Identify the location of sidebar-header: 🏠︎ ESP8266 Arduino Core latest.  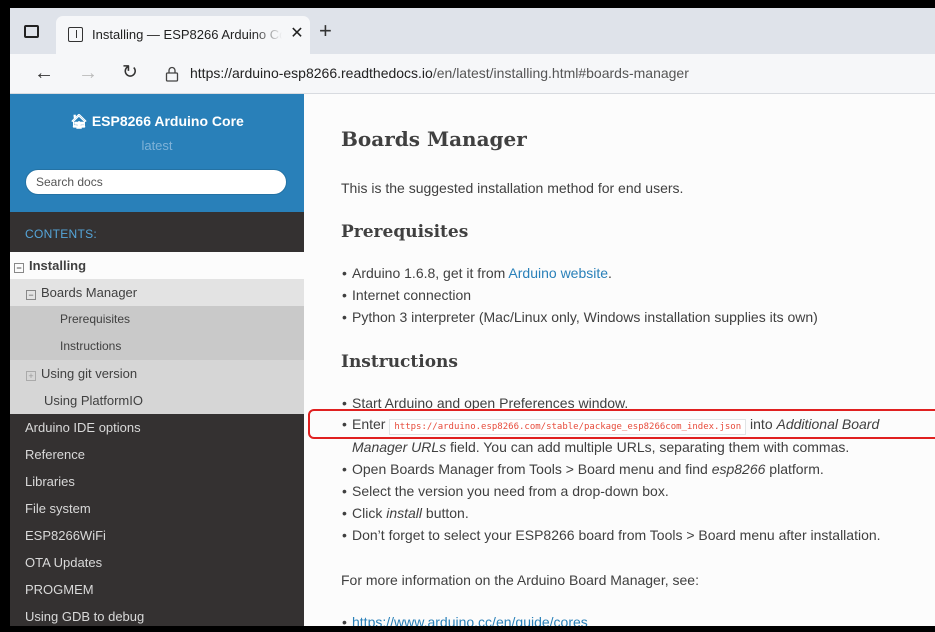
(157, 153).